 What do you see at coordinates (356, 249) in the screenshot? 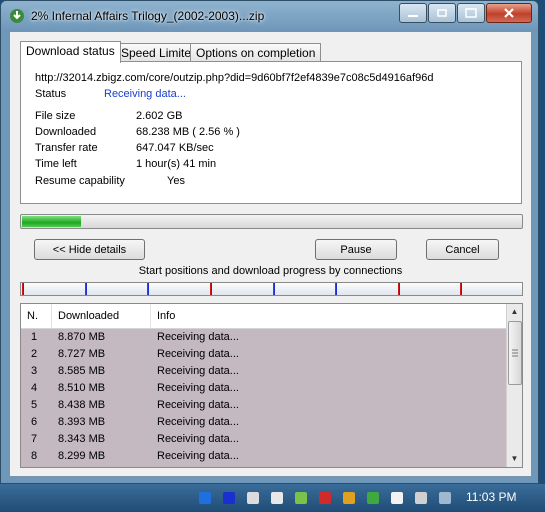
I see `pause-button: Pause` at bounding box center [356, 249].